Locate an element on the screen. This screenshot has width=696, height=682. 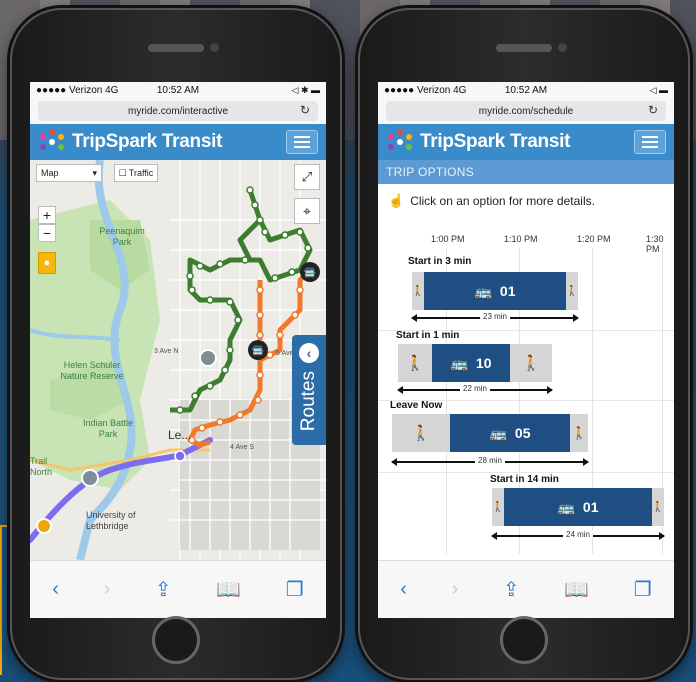
trip-start-label: Start in 1 min is located at coordinates (428, 335).